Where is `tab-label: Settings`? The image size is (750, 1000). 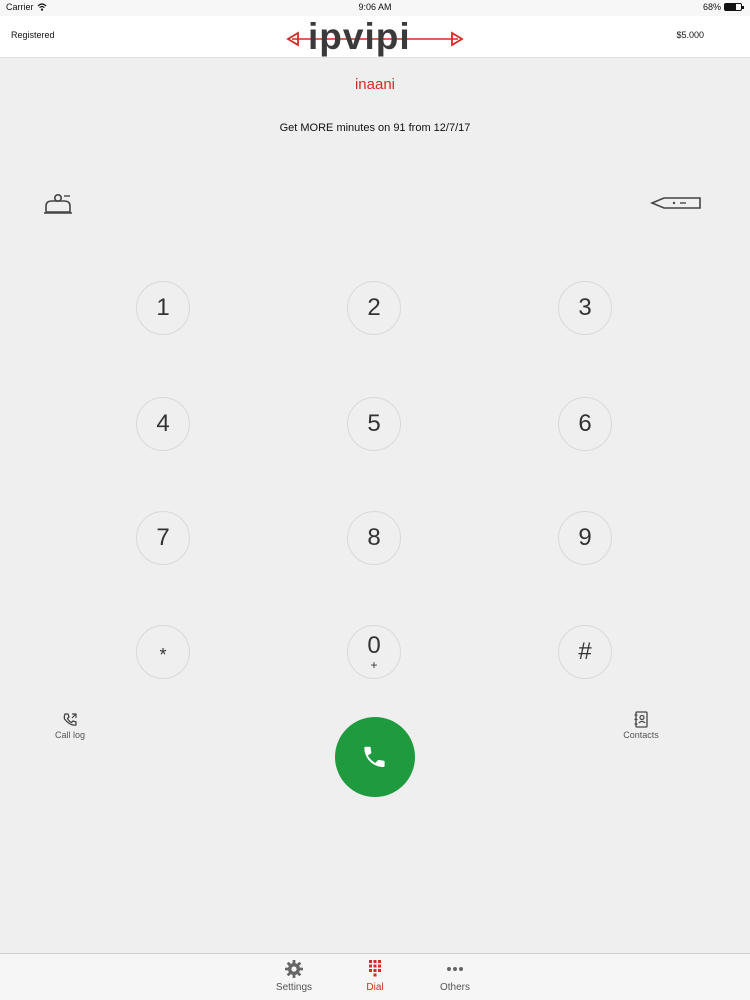
tab-label: Settings is located at coordinates (294, 987).